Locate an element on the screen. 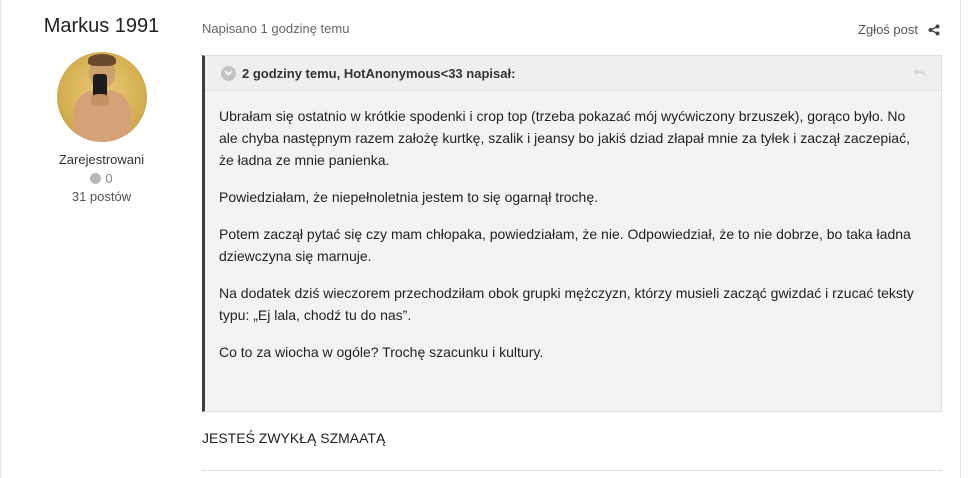 The image size is (971, 478). author-post-count: 31 postów is located at coordinates (101, 196).